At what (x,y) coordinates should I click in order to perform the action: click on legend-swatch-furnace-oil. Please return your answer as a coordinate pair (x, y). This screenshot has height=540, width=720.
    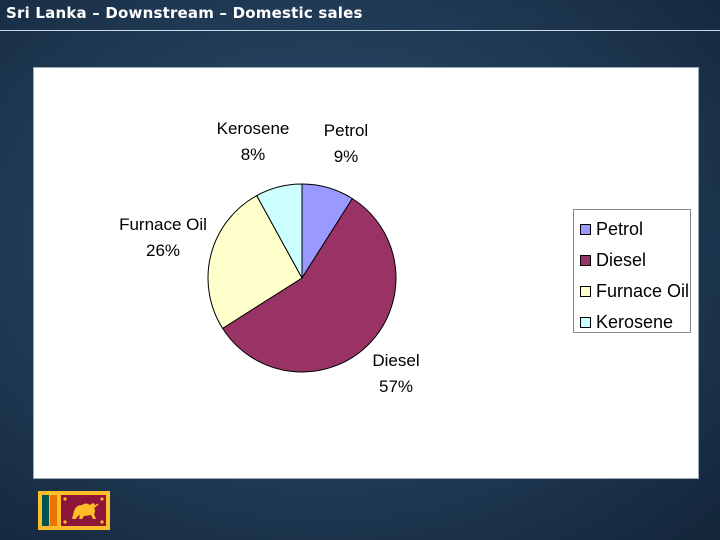
    Looking at the image, I should click on (585, 291).